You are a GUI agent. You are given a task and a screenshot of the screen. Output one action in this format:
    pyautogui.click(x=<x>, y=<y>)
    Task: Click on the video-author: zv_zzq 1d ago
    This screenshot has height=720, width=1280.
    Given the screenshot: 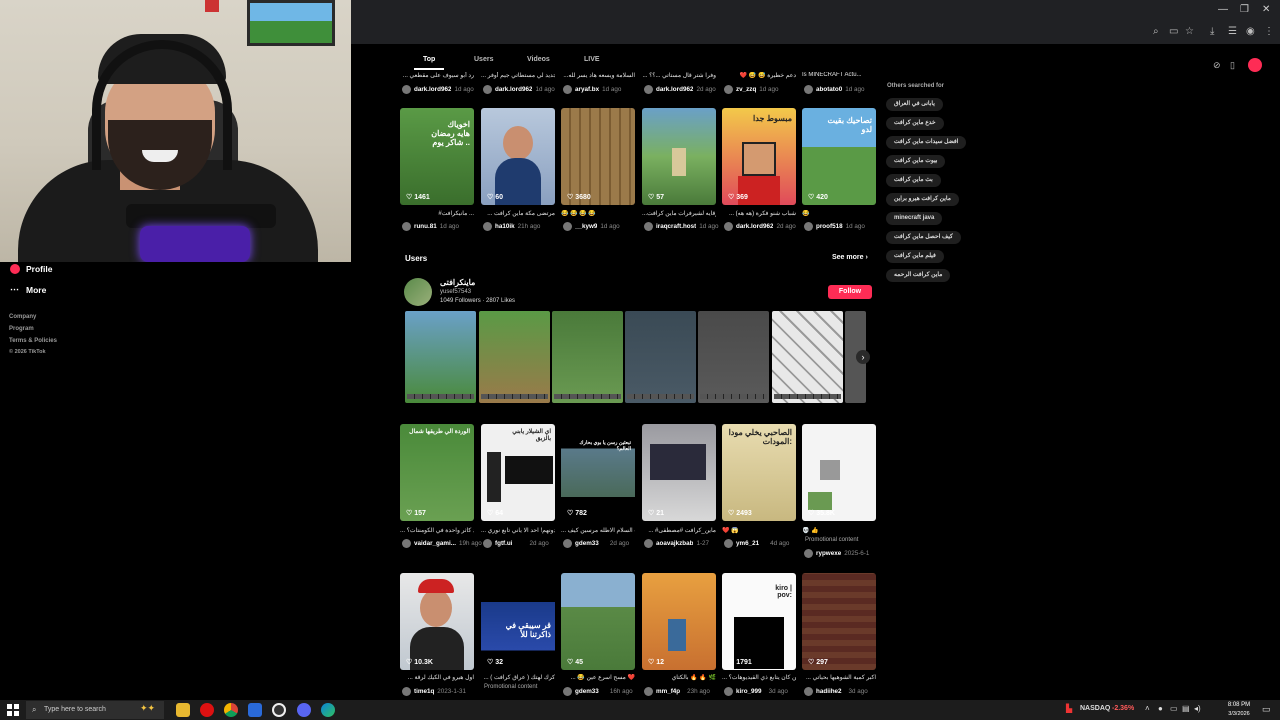 What is the action you would take?
    pyautogui.click(x=751, y=89)
    